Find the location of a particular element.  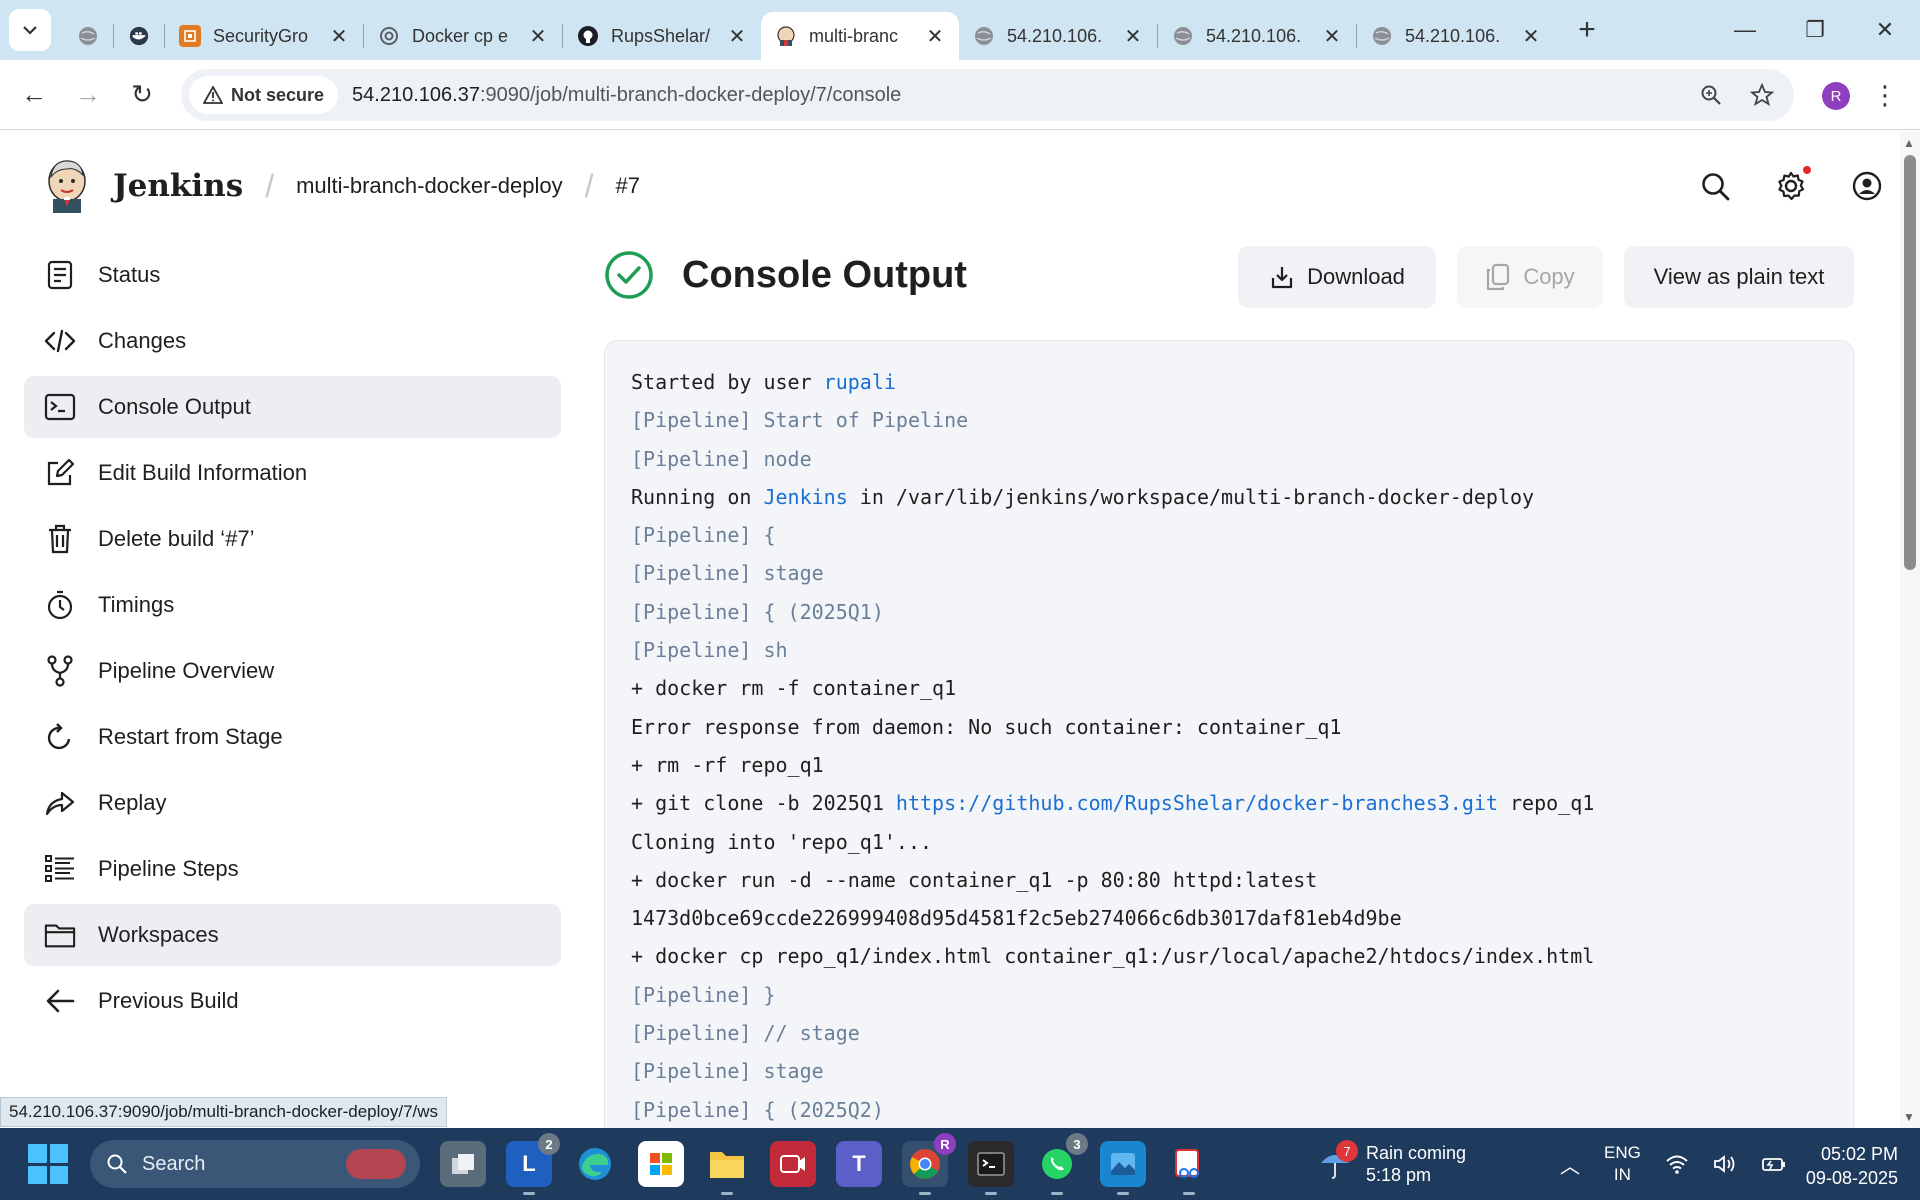

sidebar-item-label: Pipeline Overview is located at coordinates (186, 670).